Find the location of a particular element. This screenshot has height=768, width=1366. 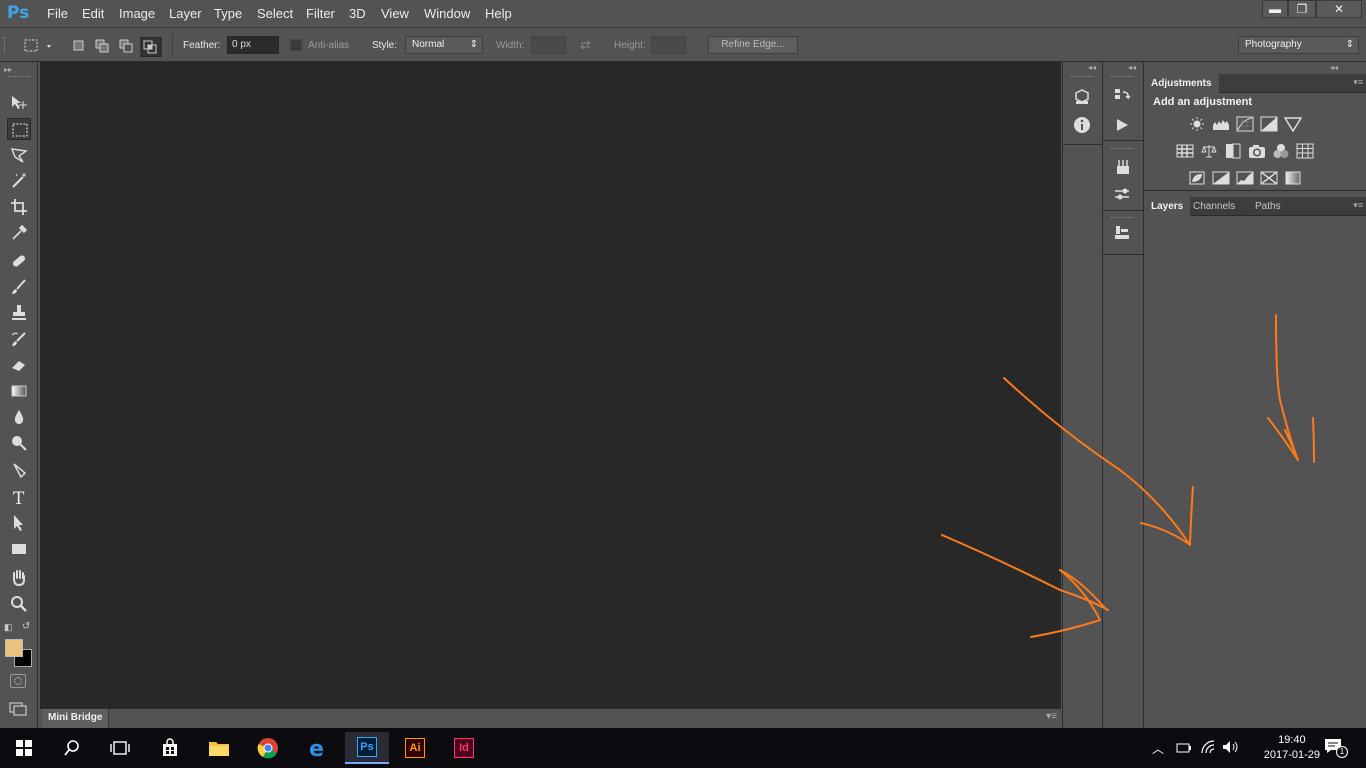

type-tool-icon: T is located at coordinates (19, 497).